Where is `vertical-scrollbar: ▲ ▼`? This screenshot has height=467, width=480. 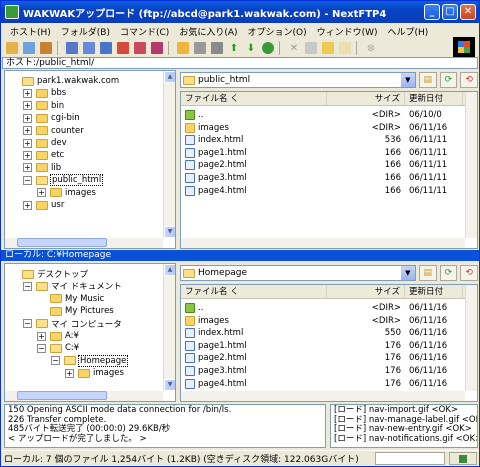
vertical-scrollbar: ▲ ▼ is located at coordinates (169, 327).